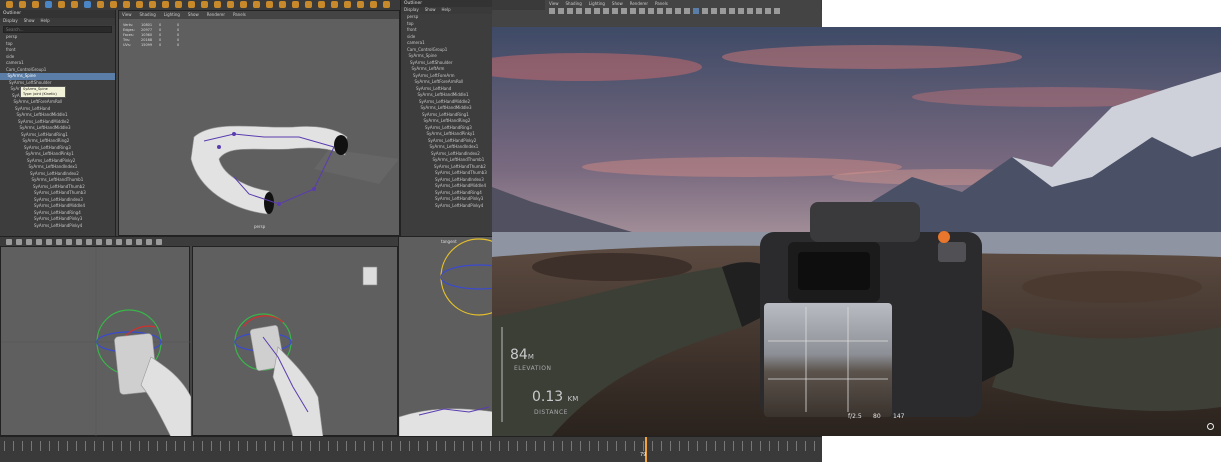 Image resolution: width=1221 pixels, height=462 pixels. Describe the element at coordinates (1210, 426) in the screenshot. I see `settings-gear-icon` at that location.